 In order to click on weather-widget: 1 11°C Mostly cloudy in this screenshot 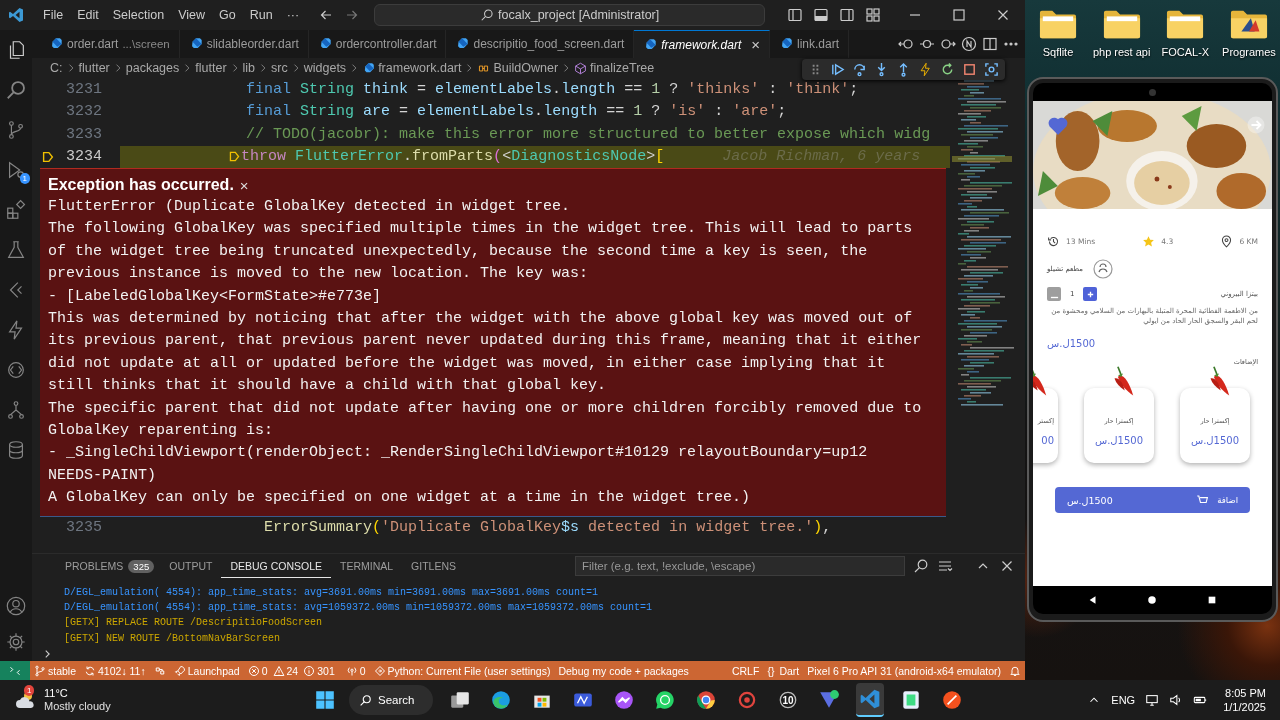, I will do `click(164, 700)`.